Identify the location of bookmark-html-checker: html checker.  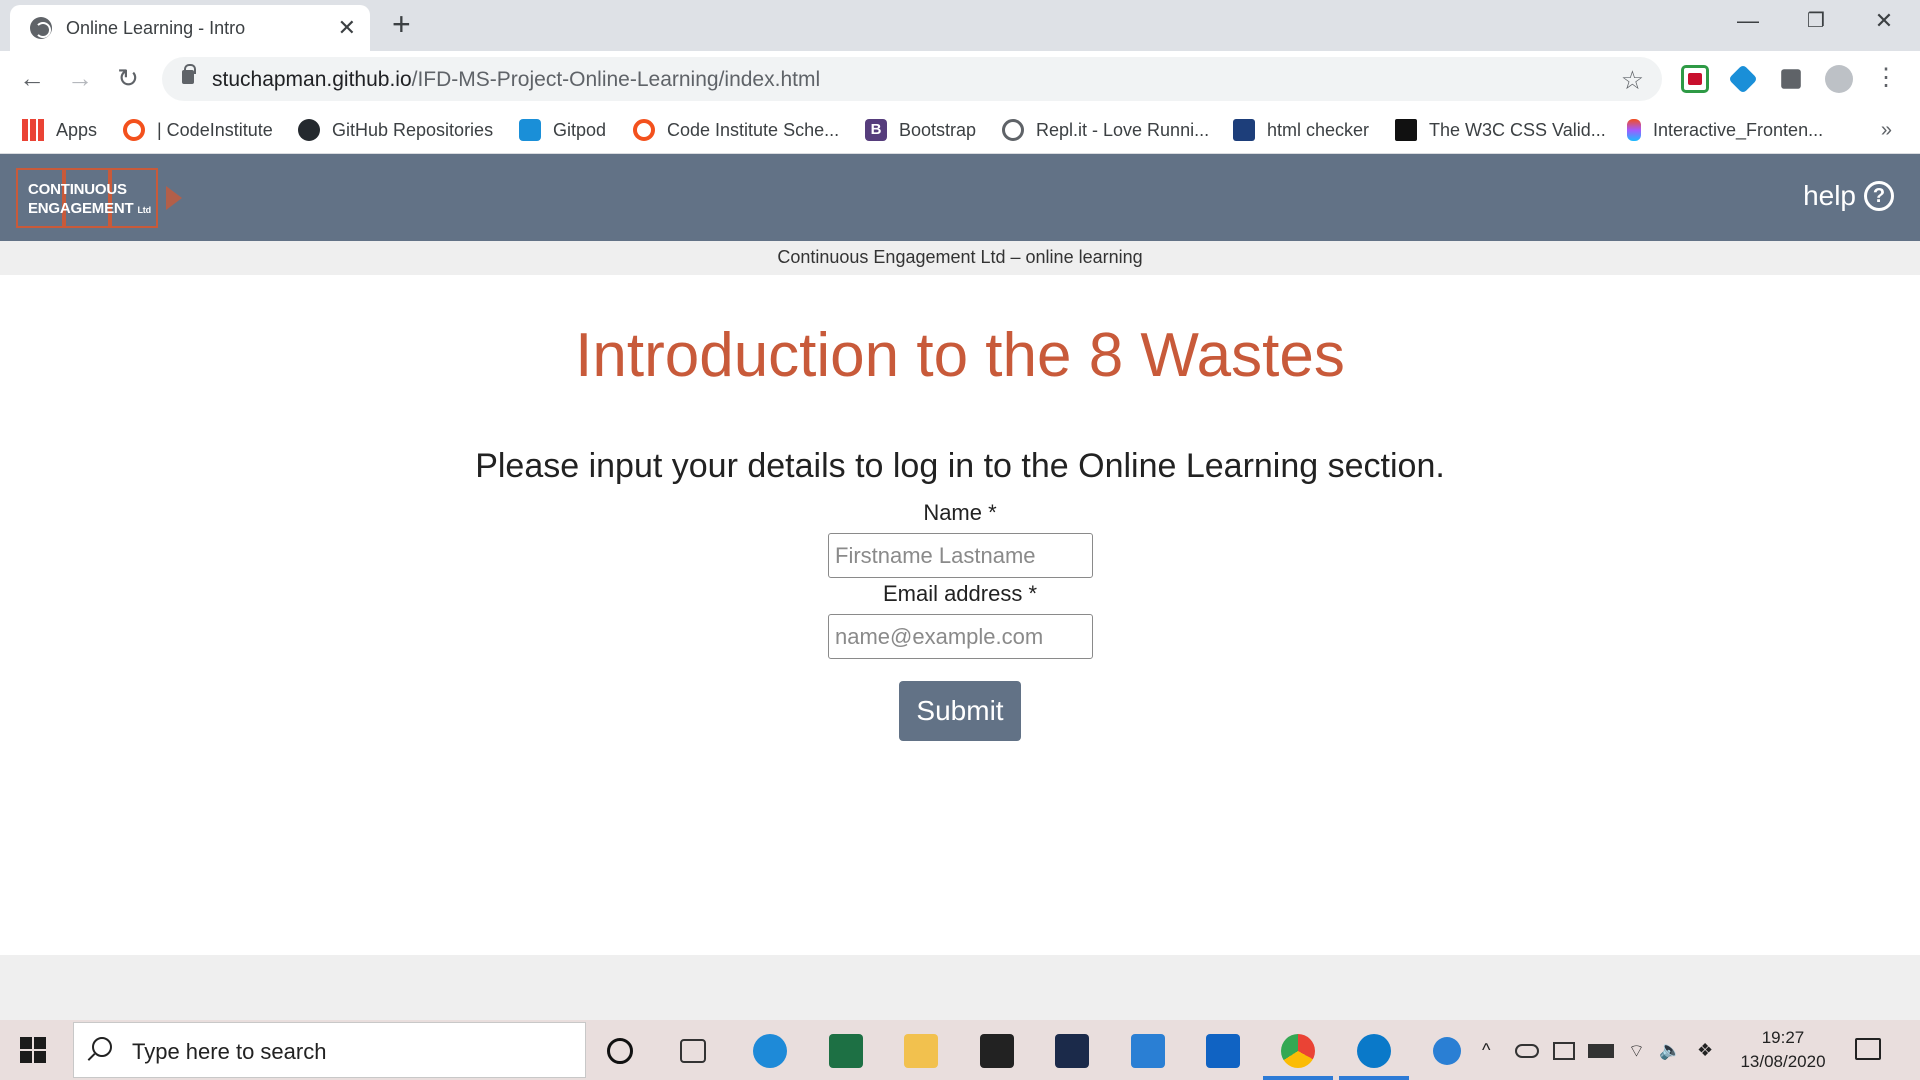
(1301, 130).